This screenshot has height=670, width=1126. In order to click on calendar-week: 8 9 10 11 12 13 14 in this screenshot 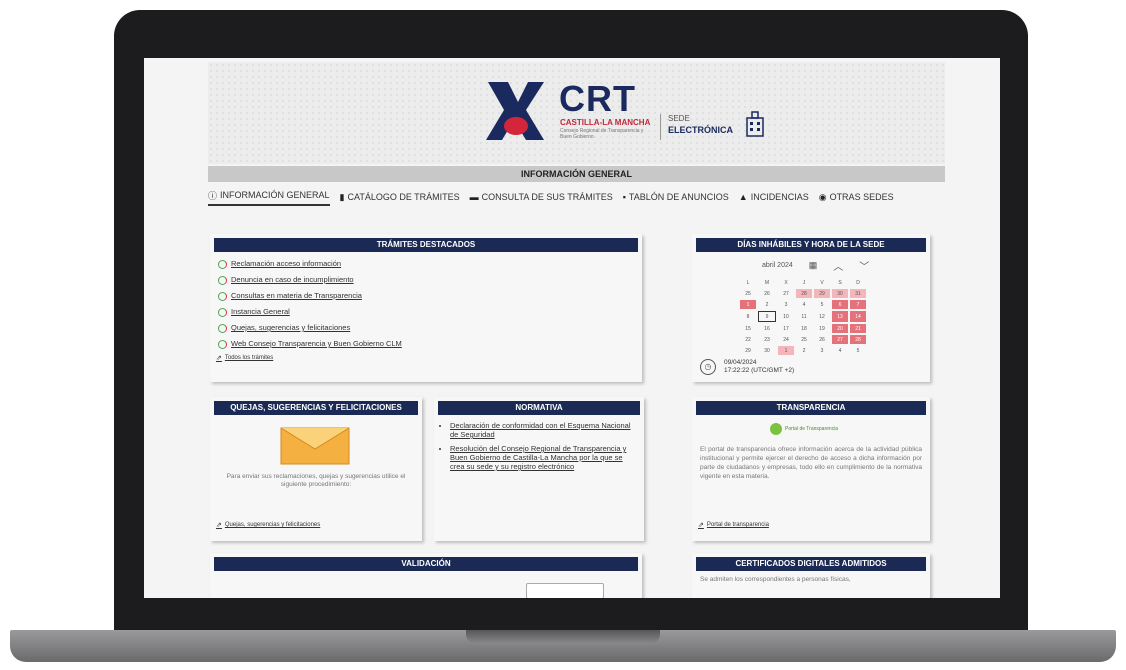, I will do `click(803, 316)`.